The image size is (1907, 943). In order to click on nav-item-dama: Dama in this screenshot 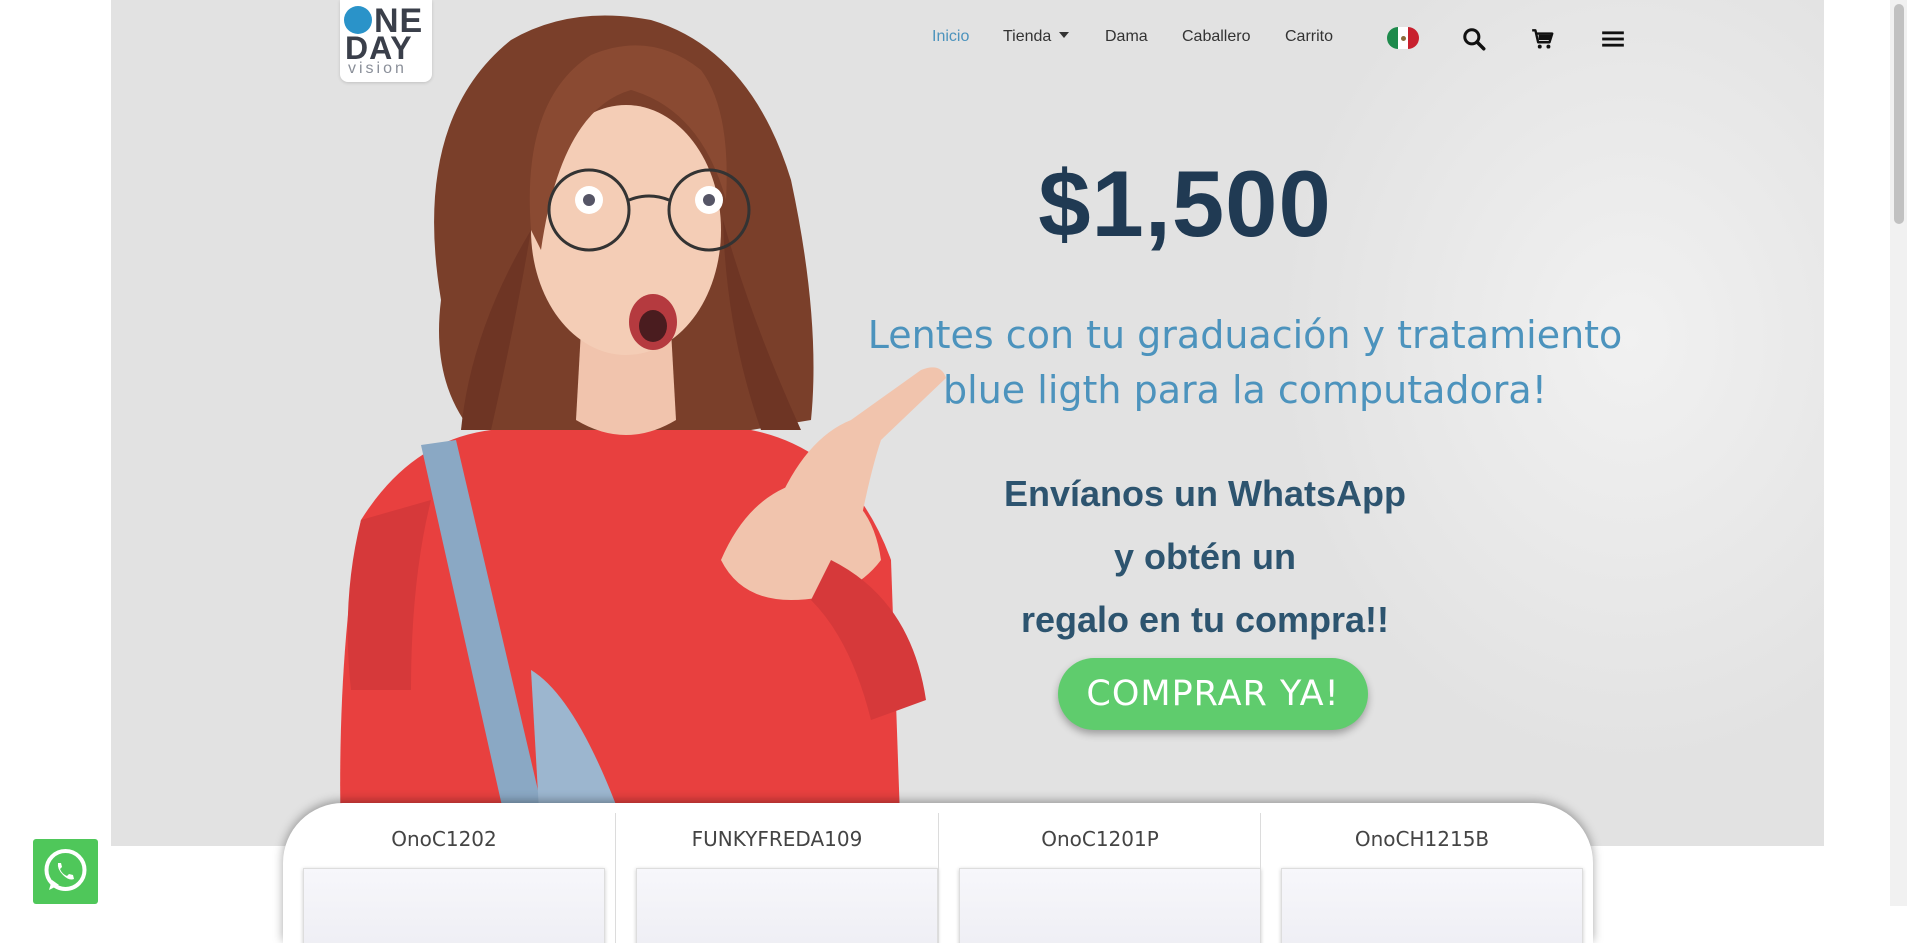, I will do `click(1126, 37)`.